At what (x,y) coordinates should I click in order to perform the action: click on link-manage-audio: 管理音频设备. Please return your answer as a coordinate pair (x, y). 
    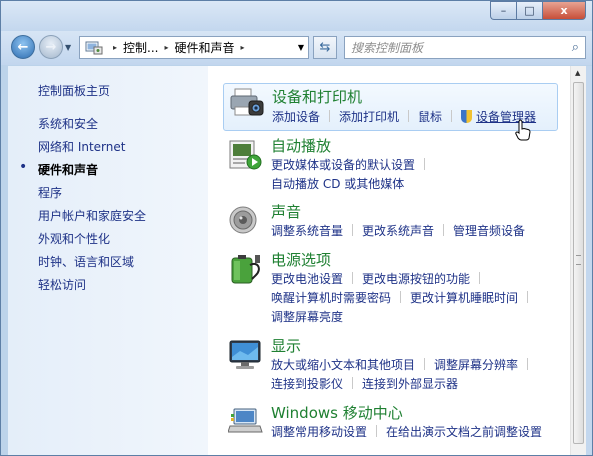
    Looking at the image, I should click on (489, 231).